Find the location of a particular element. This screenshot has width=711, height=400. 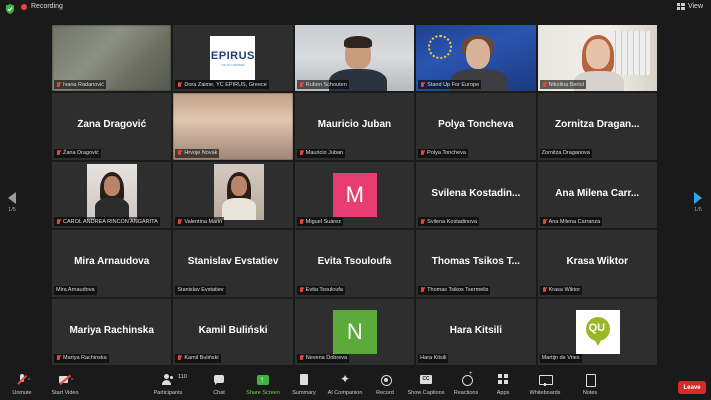

notes-button: Notes is located at coordinates (590, 385).